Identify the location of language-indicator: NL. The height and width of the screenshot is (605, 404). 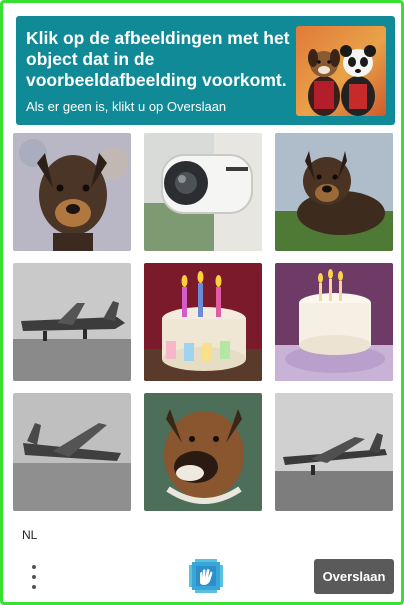
(29, 535).